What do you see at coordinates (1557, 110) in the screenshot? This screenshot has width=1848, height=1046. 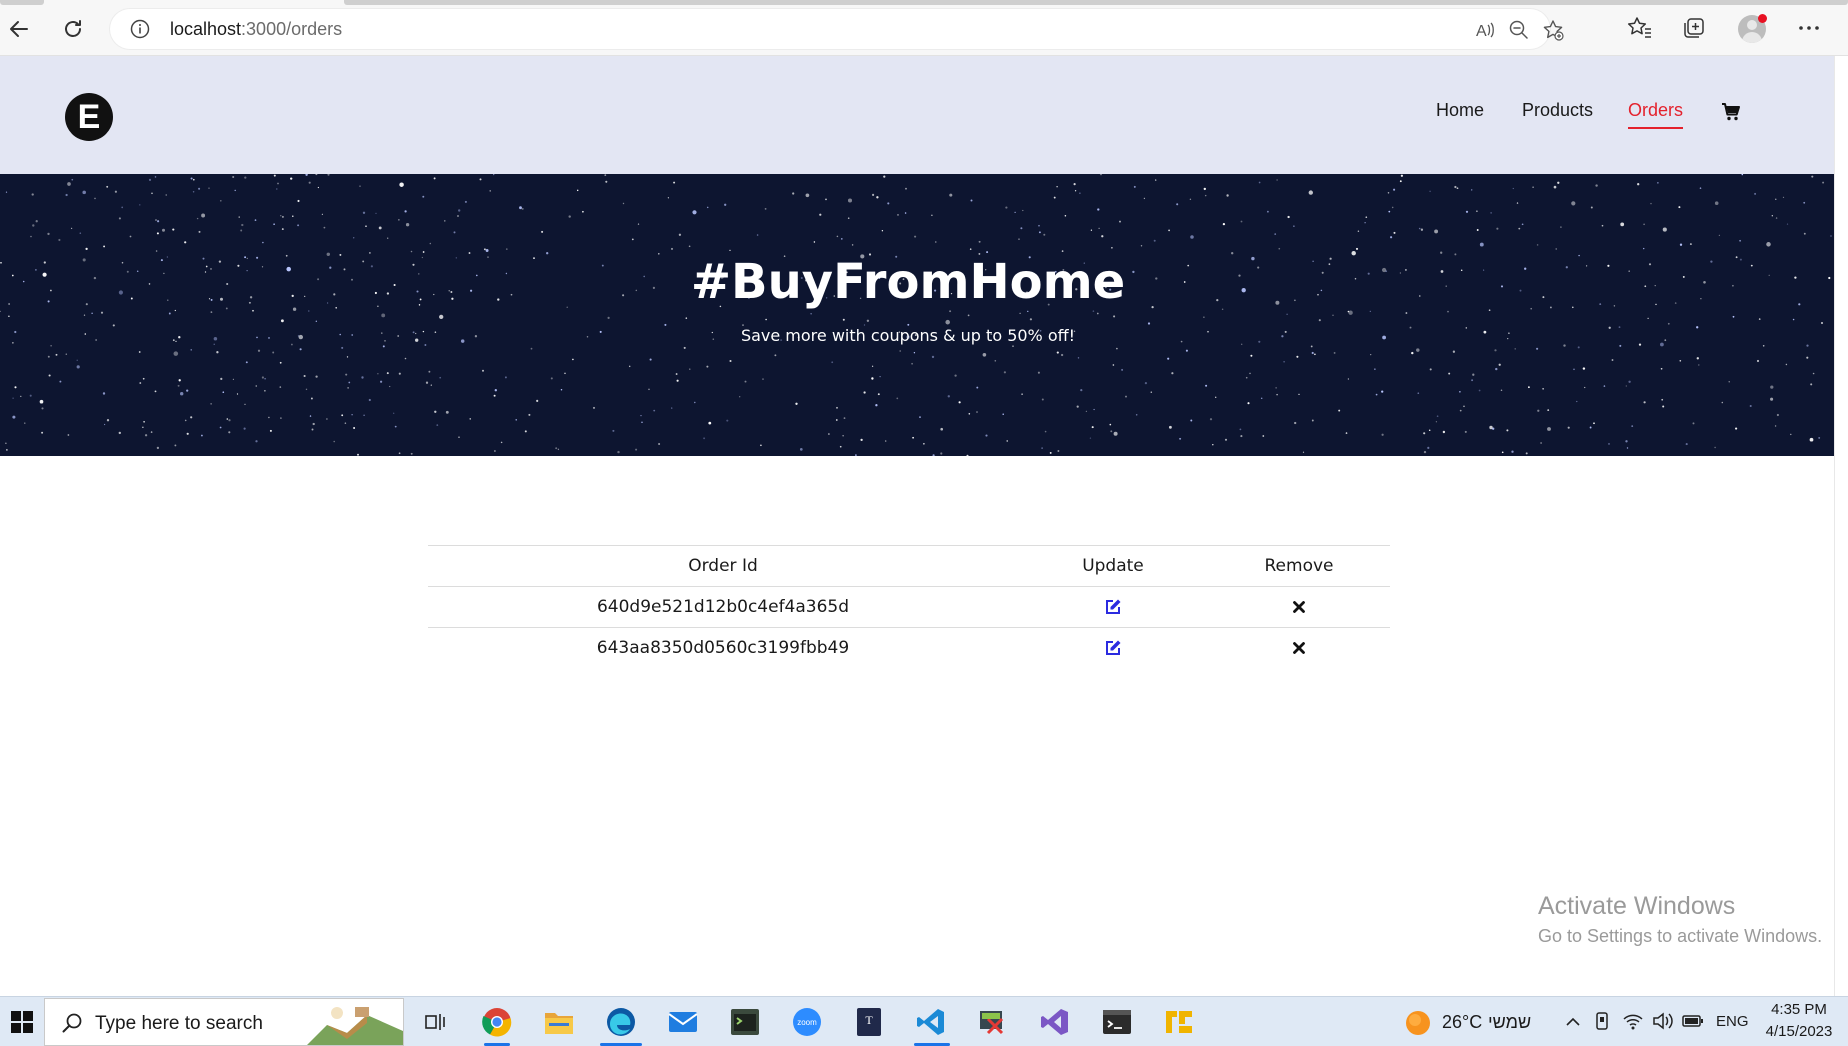 I see `nav-products: Products` at bounding box center [1557, 110].